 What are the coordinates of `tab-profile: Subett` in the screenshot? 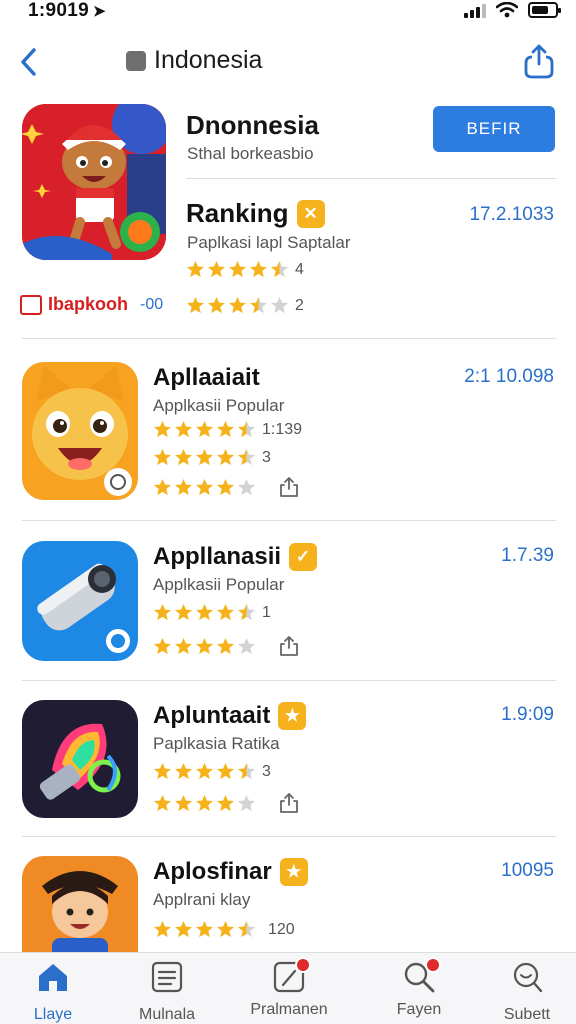 It's located at (524, 991).